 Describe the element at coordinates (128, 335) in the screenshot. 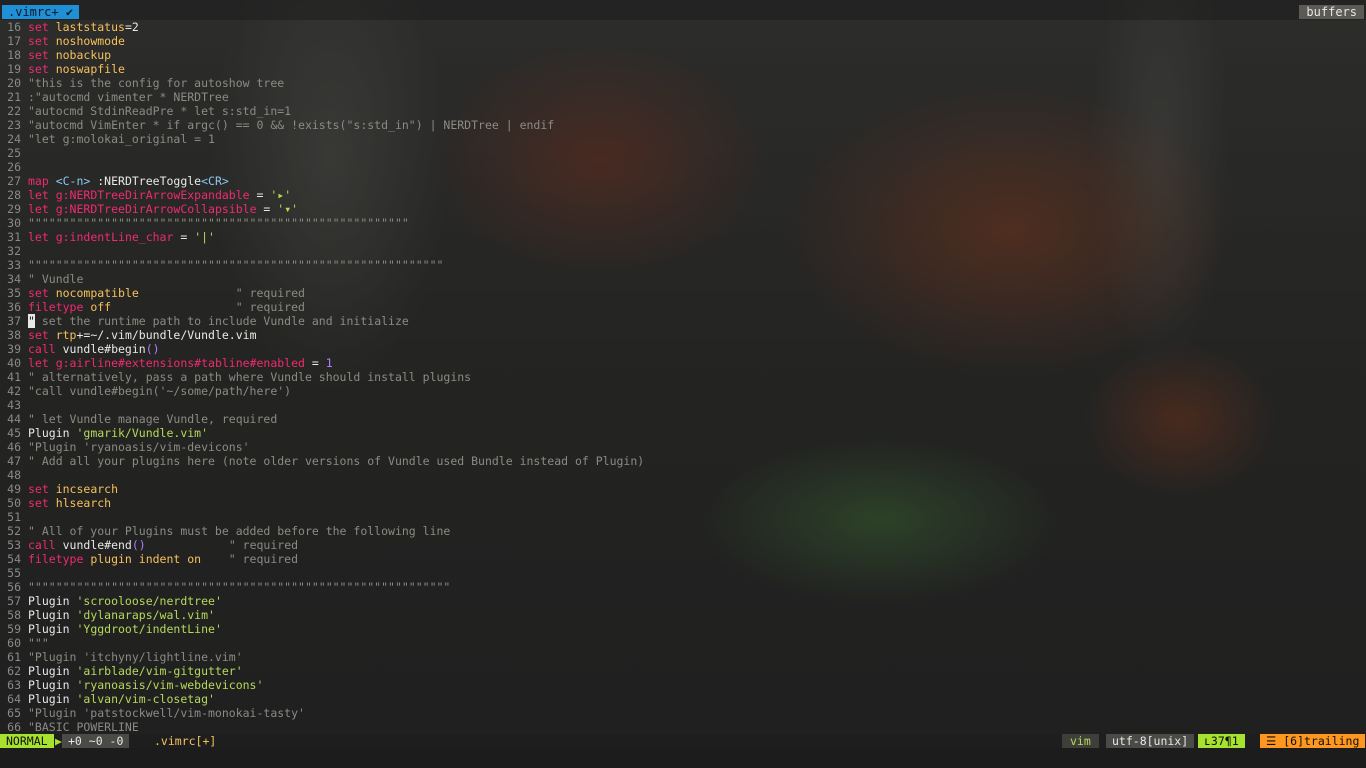

I see `code-line: 38 set rtp+=~/.vim/bundle/Vundle.vim` at that location.